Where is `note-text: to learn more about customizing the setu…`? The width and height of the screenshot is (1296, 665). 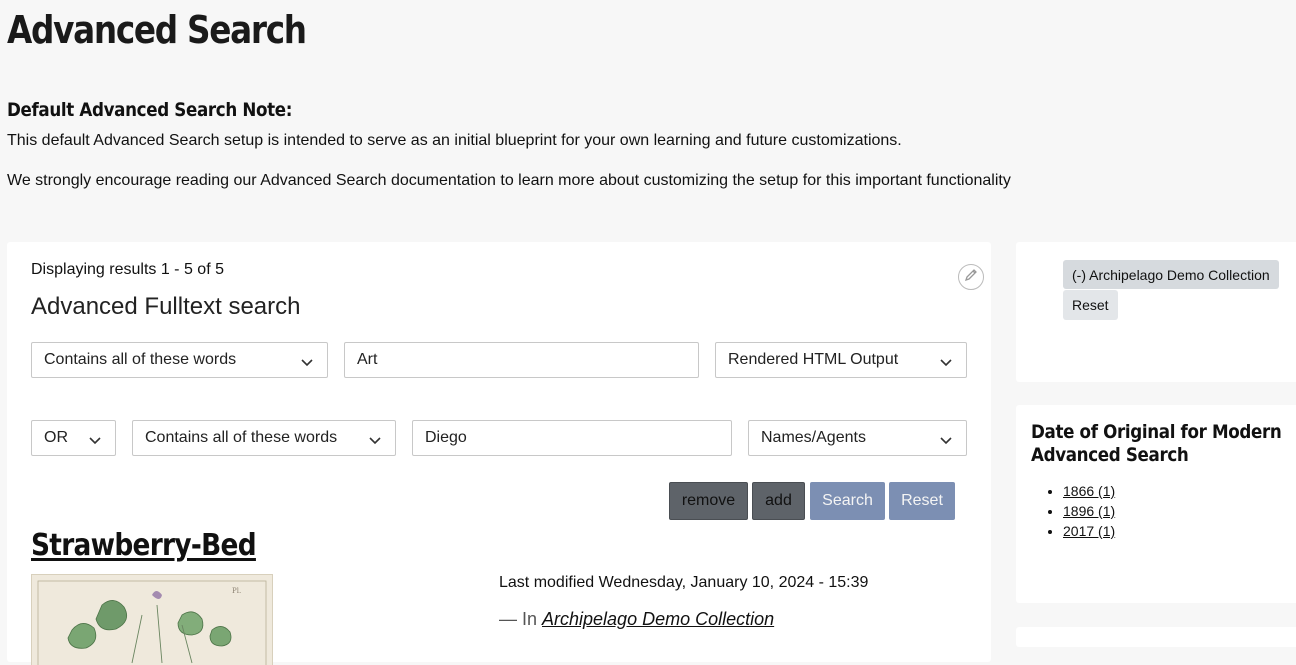 note-text: to learn more about customizing the setu… is located at coordinates (753, 180).